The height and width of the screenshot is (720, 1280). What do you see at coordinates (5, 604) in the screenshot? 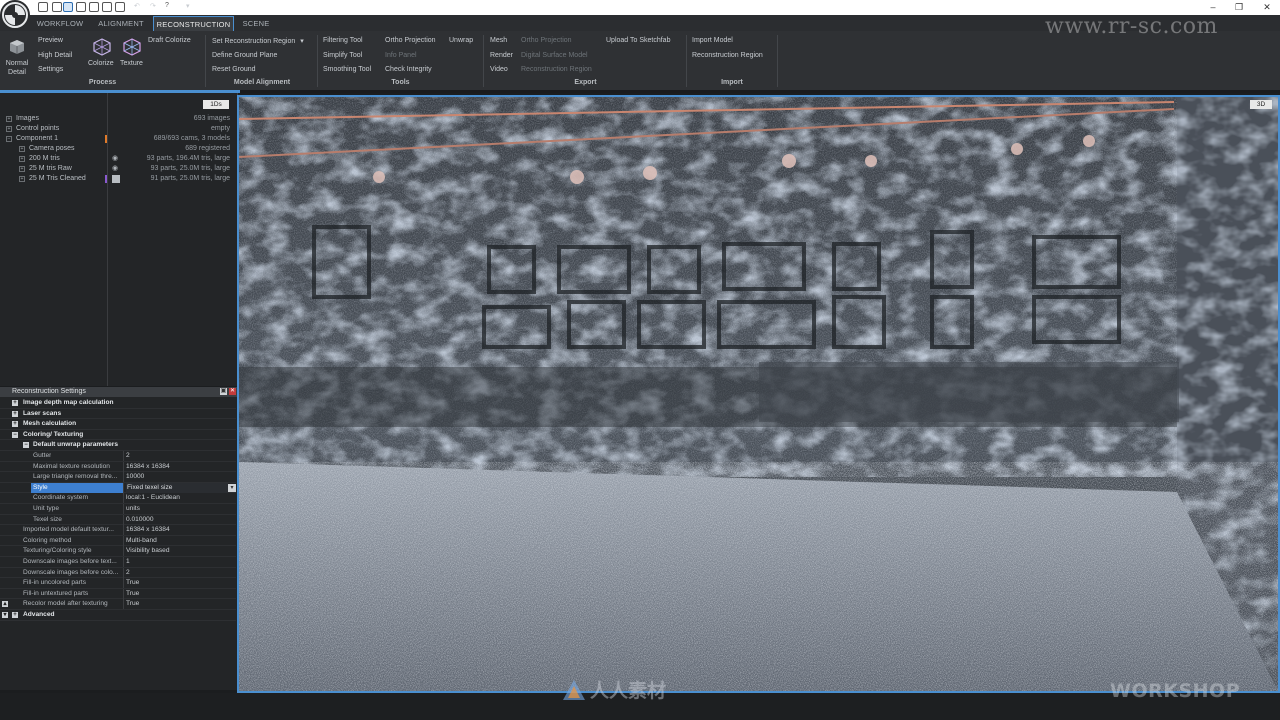
I see `scroll-up-icon: ▴` at bounding box center [5, 604].